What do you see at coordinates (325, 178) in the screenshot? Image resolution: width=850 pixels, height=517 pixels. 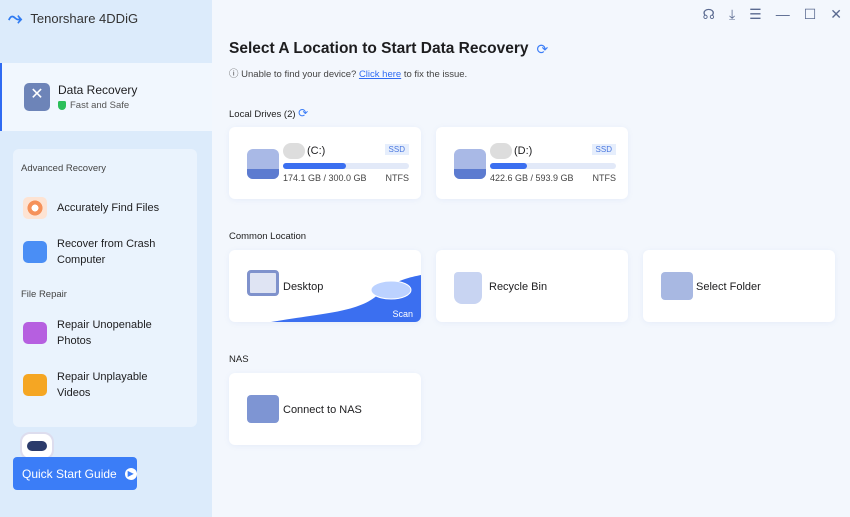 I see `drive-size: 174.1 GB / 300.0 GB` at bounding box center [325, 178].